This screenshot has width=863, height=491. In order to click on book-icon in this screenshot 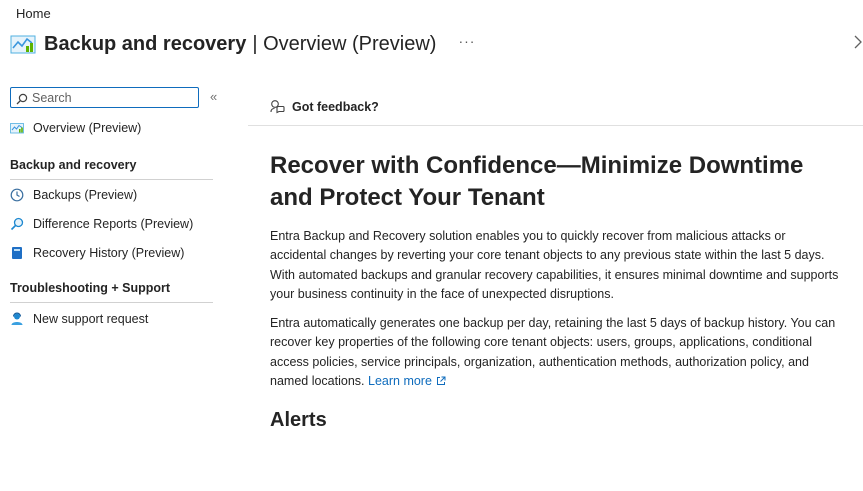, I will do `click(17, 253)`.